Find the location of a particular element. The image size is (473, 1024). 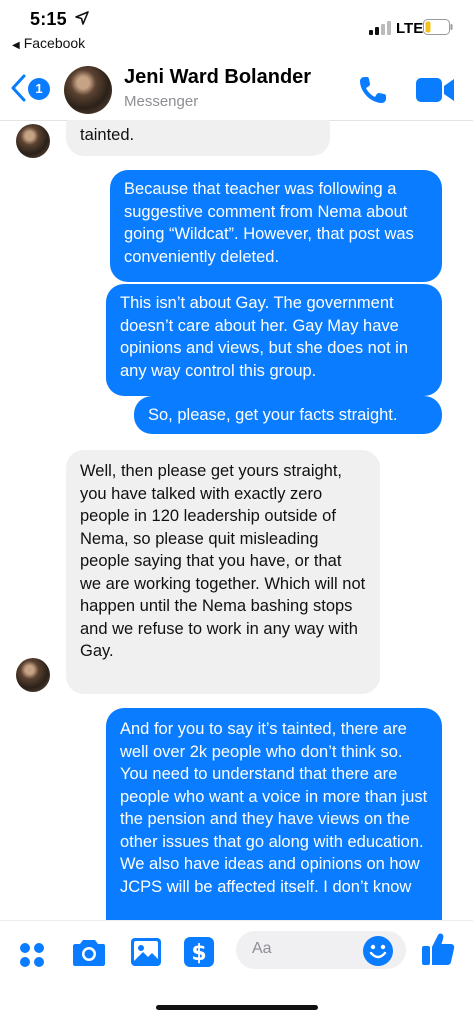

payment-icon: $ is located at coordinates (199, 952).